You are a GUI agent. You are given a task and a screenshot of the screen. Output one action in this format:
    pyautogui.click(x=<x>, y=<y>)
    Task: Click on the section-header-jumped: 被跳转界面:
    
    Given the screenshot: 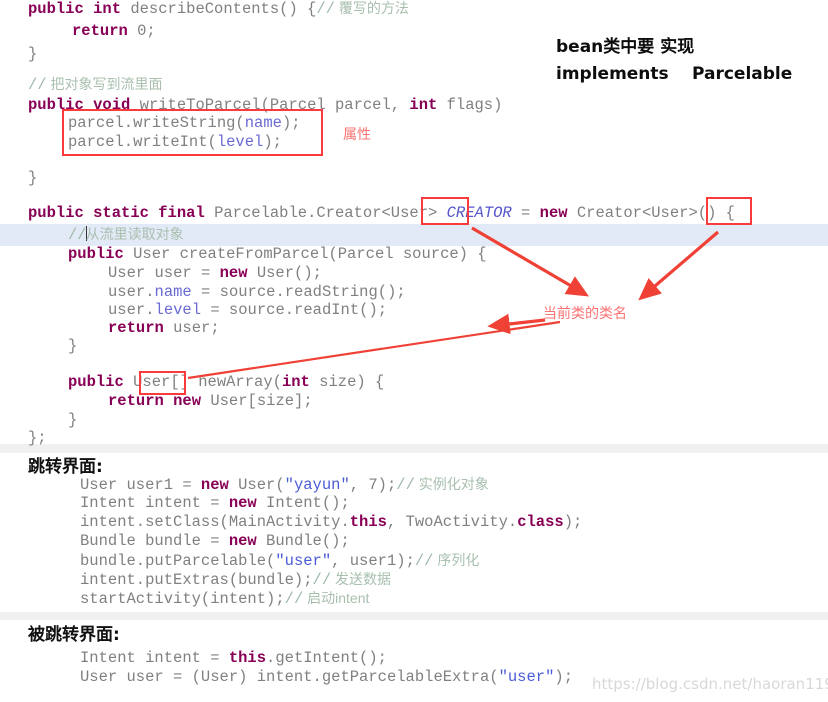 What is the action you would take?
    pyautogui.click(x=74, y=635)
    